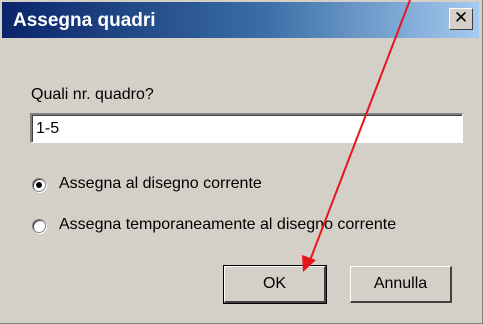 This screenshot has width=483, height=324. Describe the element at coordinates (275, 284) in the screenshot. I see `ok-button: OK` at that location.